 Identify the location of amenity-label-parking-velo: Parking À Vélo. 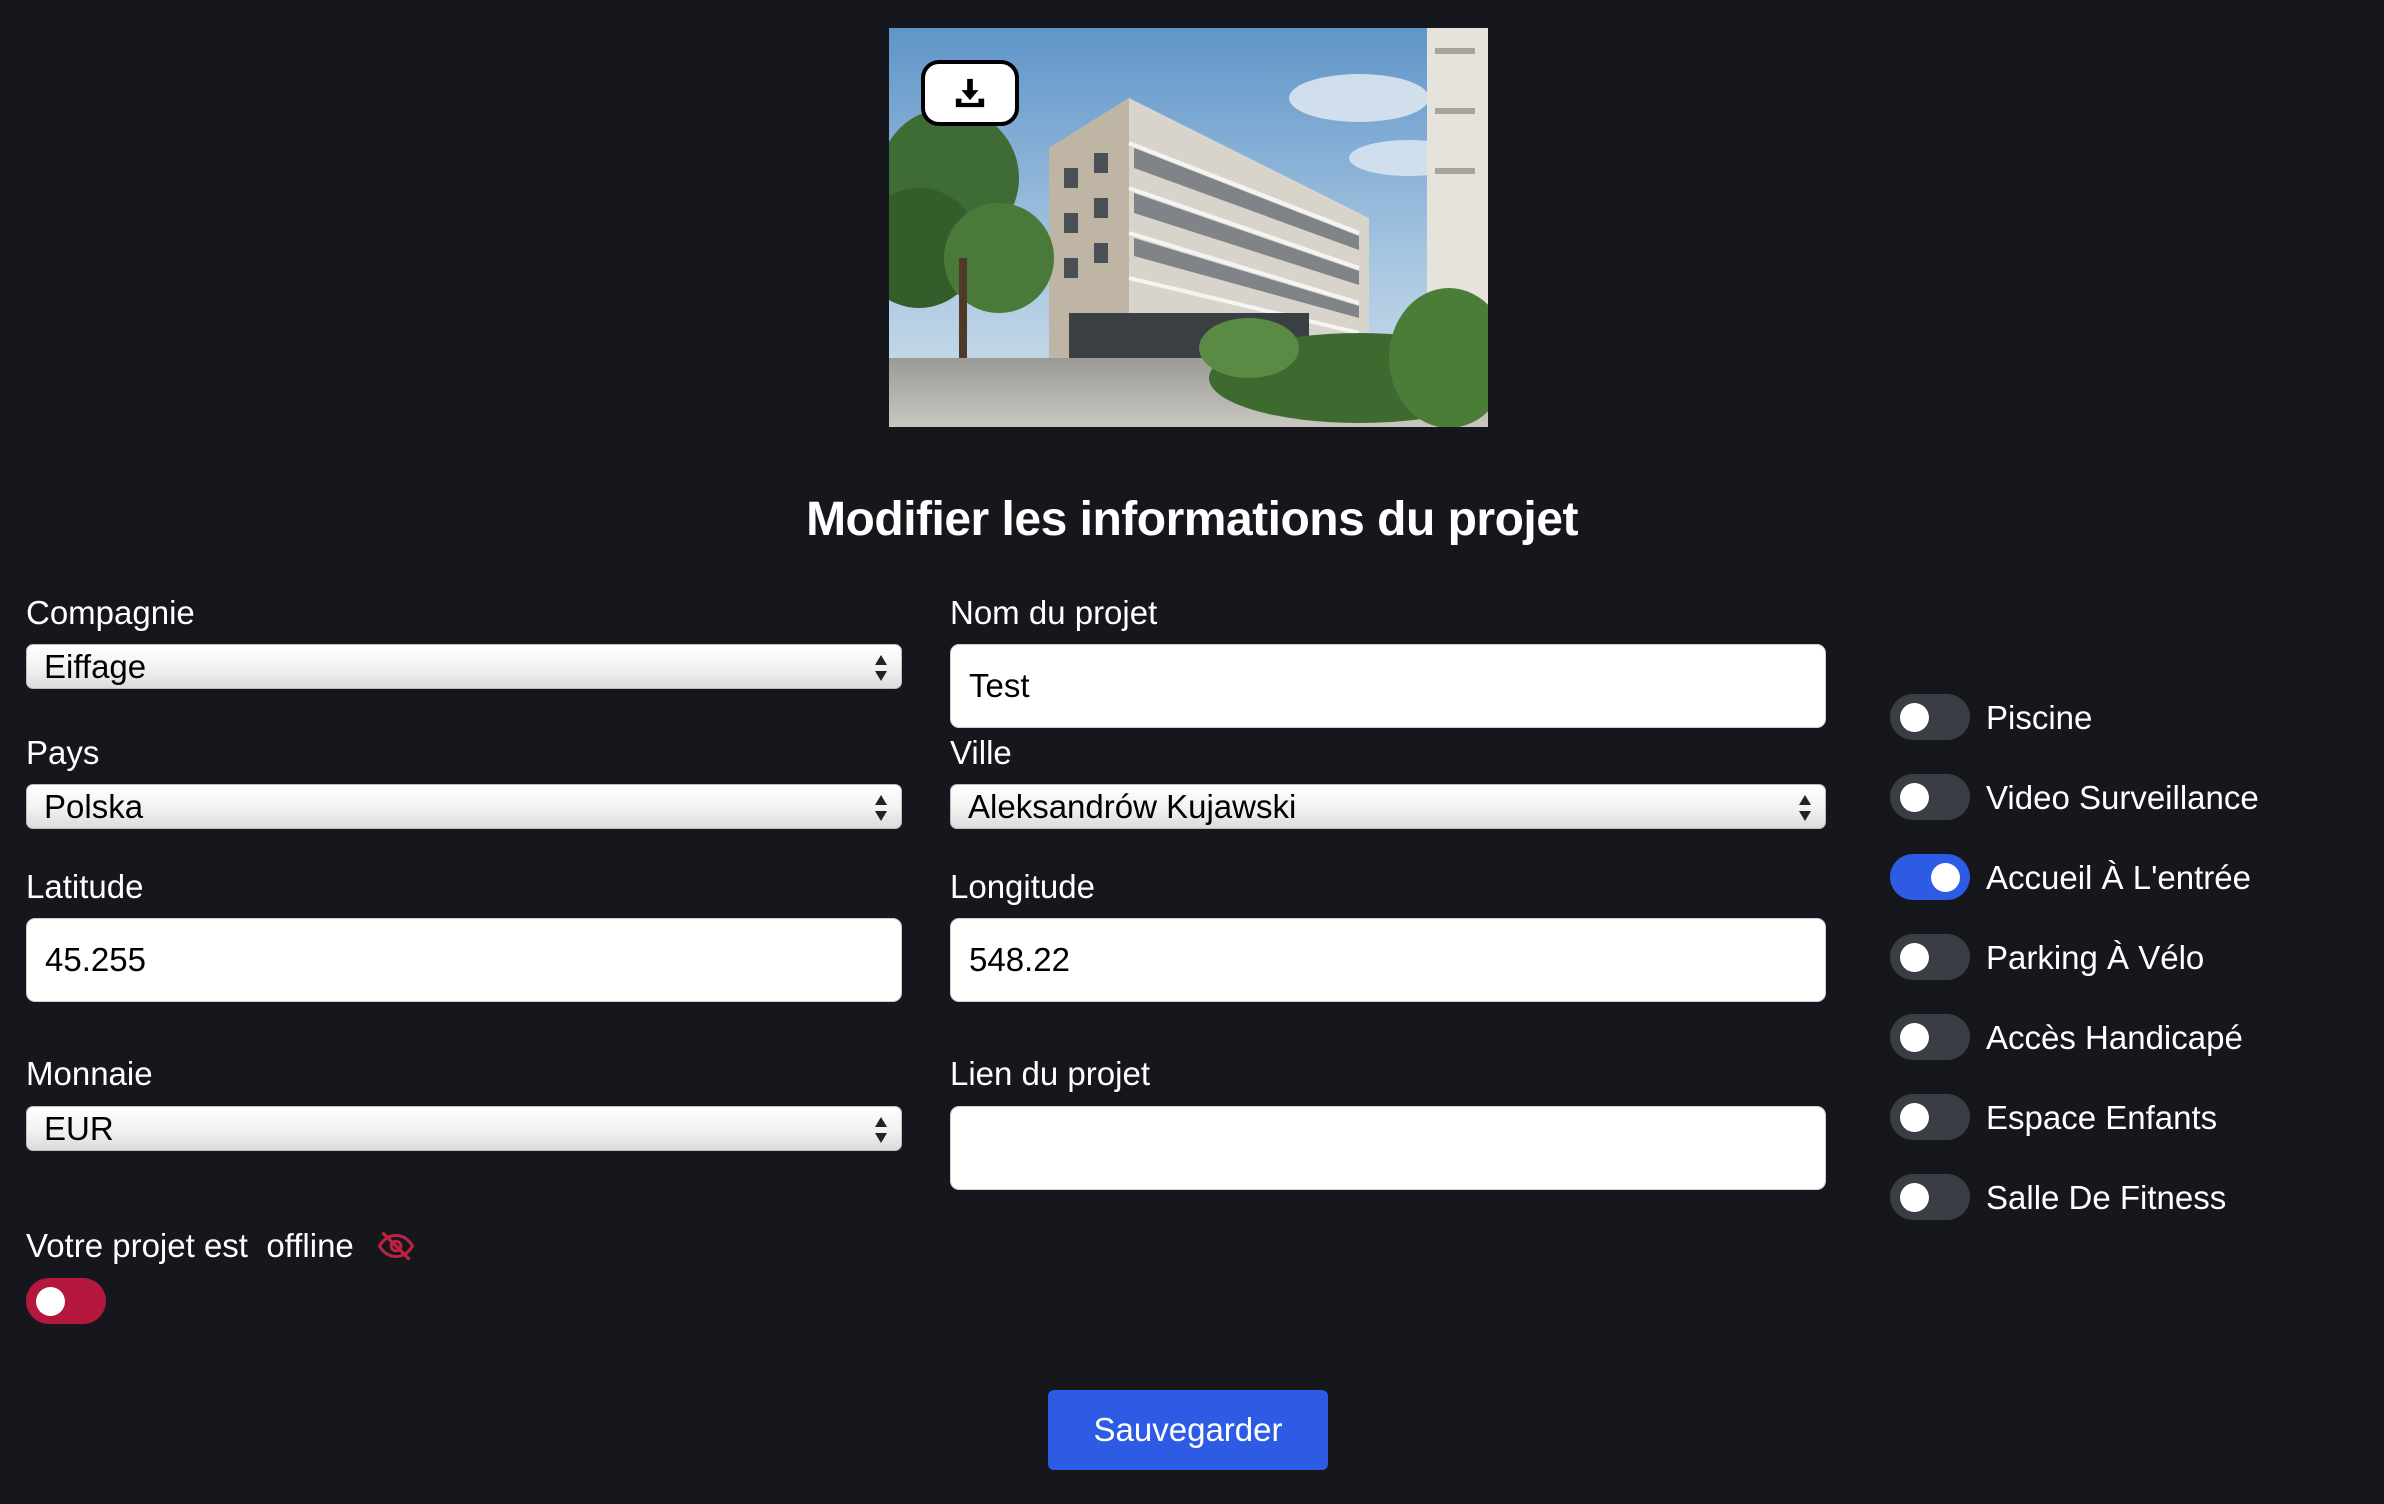
(2095, 957).